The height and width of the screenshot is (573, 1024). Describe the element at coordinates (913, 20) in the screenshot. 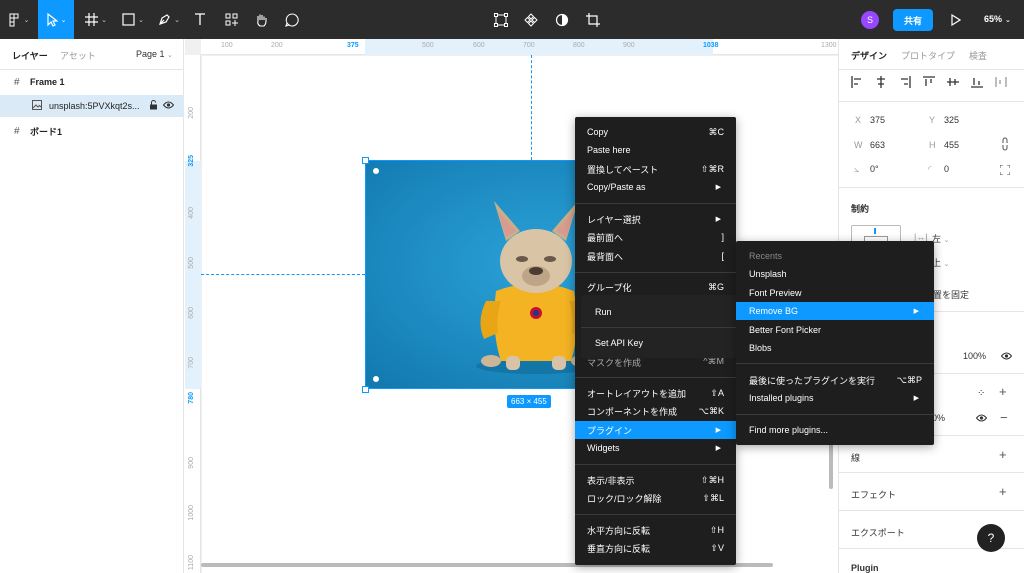

I see `share-button: 共有` at that location.